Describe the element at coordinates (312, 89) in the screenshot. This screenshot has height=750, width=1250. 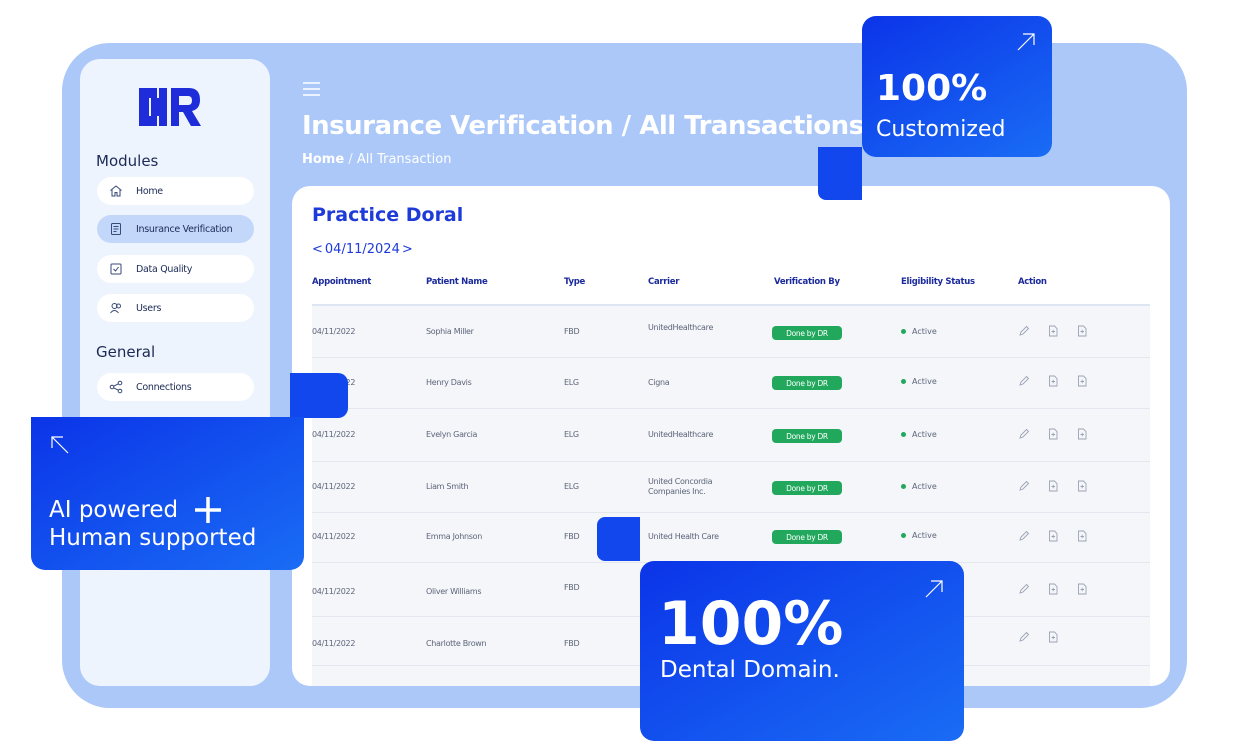
I see `hamburger-menu-icon` at that location.